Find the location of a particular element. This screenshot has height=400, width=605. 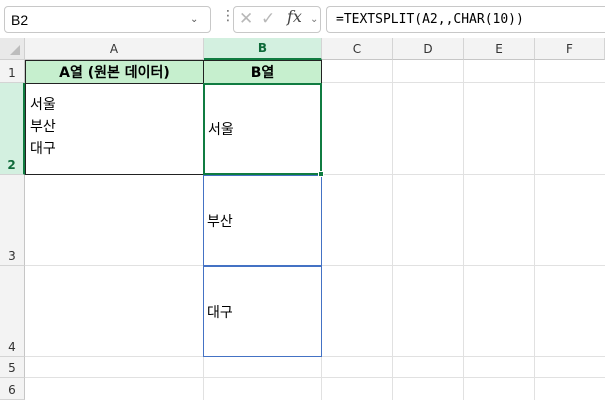

fill-handle is located at coordinates (321, 174).